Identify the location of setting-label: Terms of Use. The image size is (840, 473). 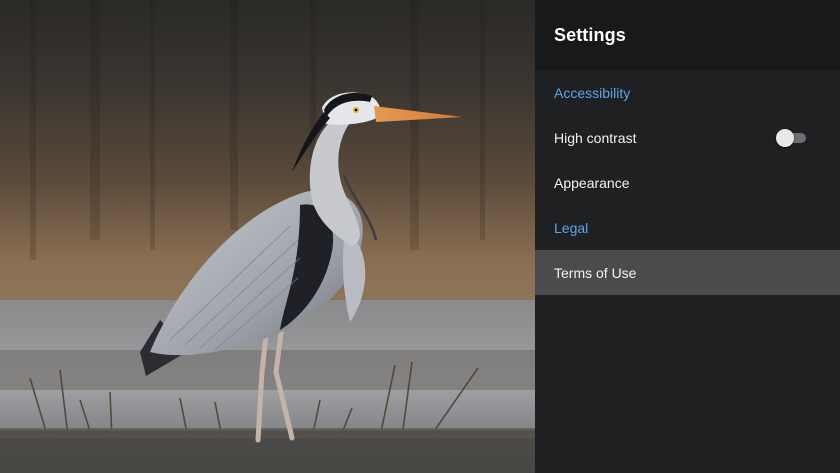
(595, 272).